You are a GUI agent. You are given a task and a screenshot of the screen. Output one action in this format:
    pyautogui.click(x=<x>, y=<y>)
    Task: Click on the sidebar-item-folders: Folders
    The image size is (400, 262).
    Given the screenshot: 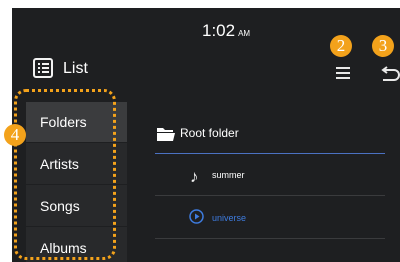 What is the action you would take?
    pyautogui.click(x=76, y=122)
    